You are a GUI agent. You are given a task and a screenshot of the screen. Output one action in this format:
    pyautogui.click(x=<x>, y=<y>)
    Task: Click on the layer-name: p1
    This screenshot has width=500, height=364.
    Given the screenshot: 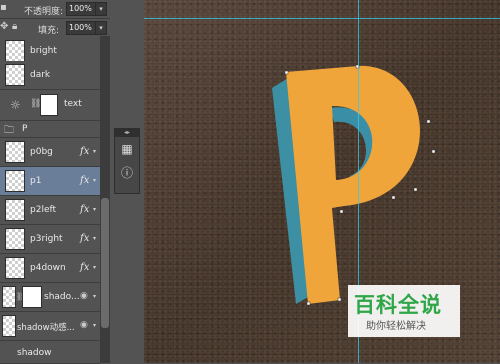 What is the action you would take?
    pyautogui.click(x=36, y=181)
    